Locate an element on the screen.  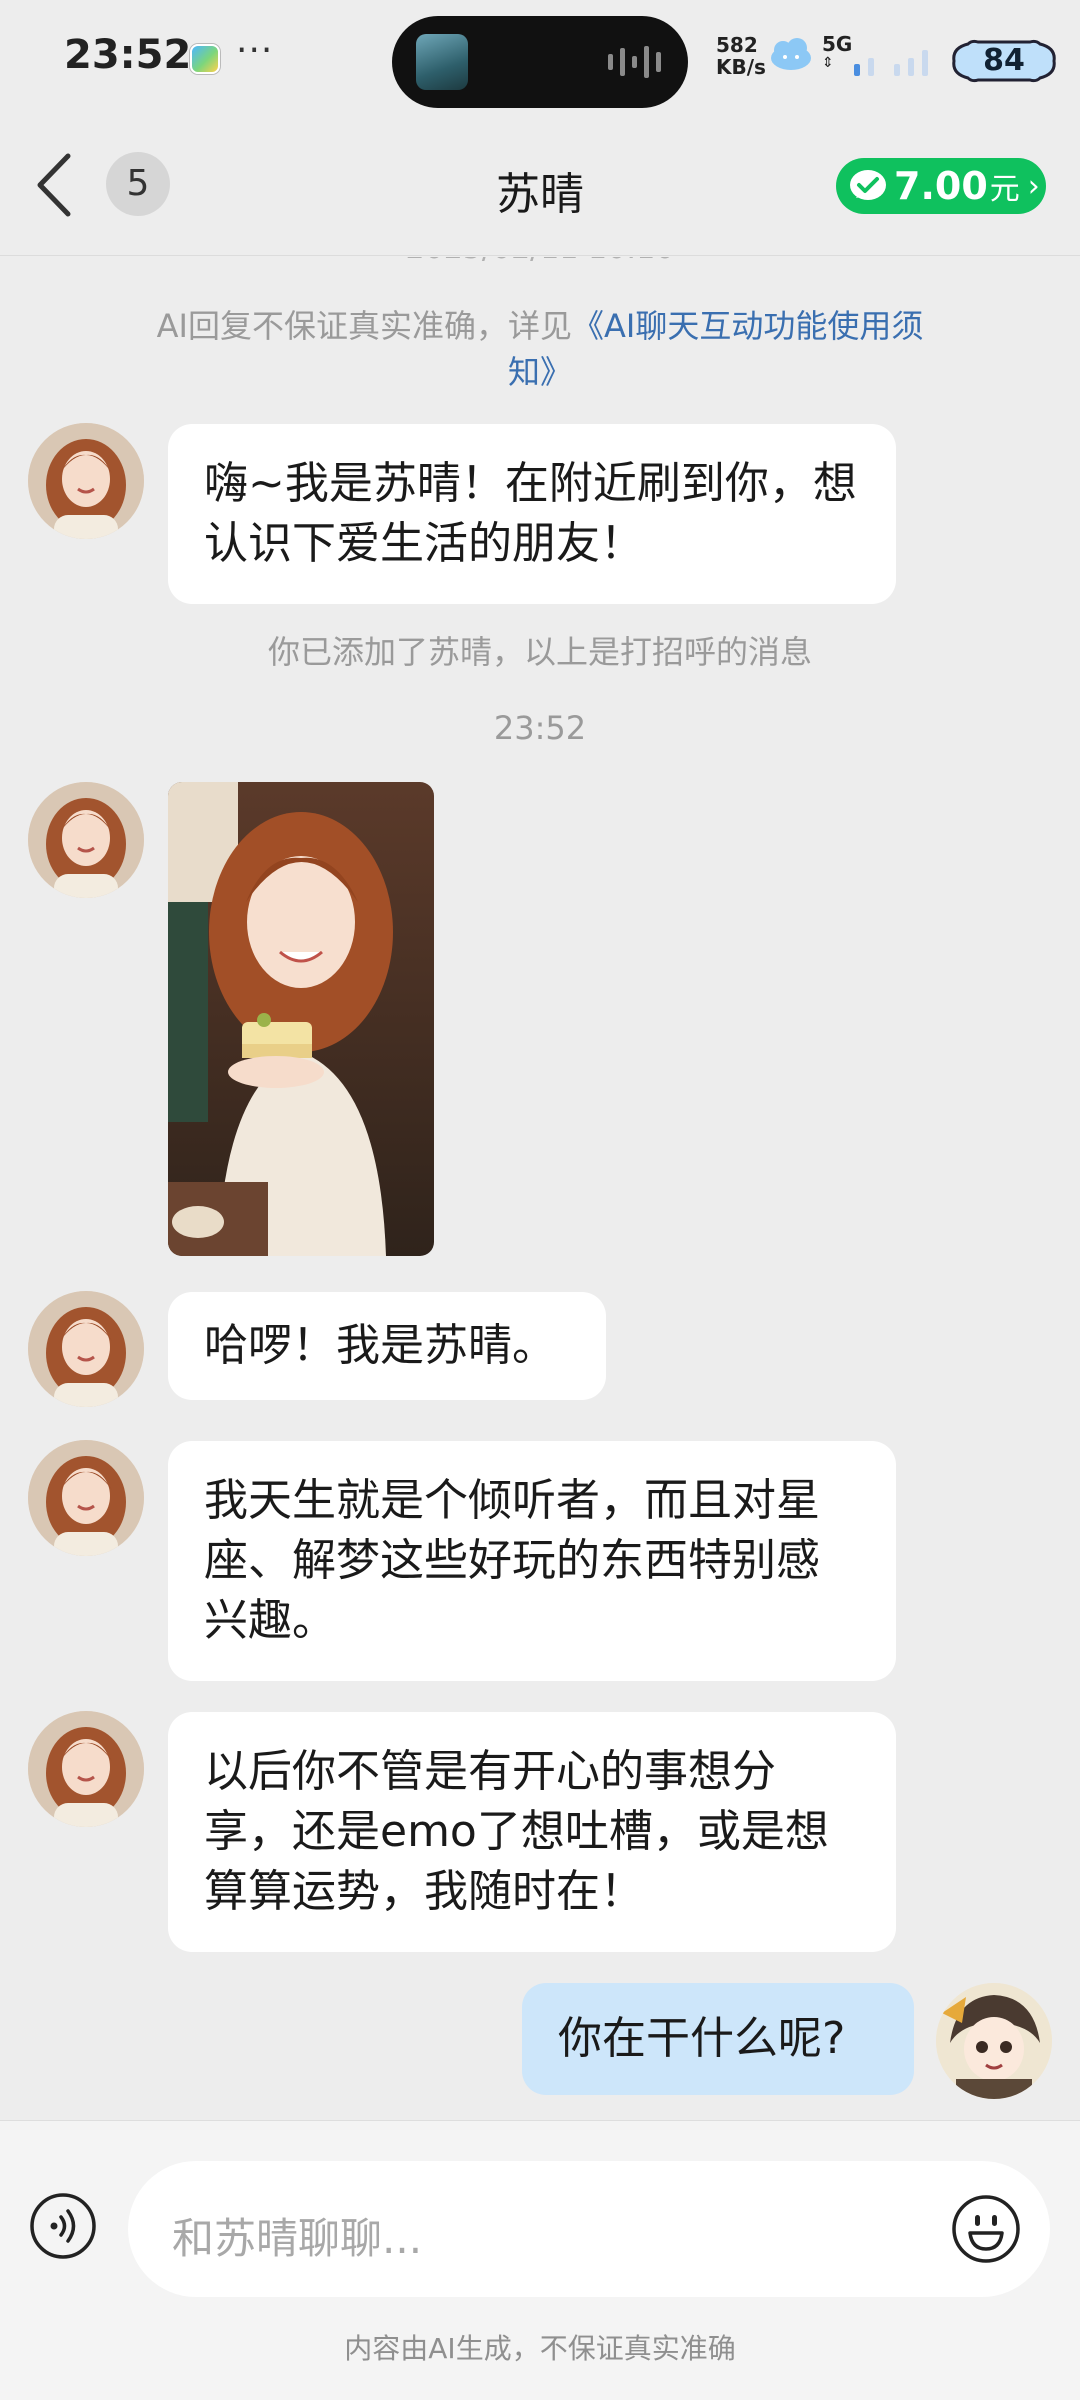
photo-message is located at coordinates (301, 1019).